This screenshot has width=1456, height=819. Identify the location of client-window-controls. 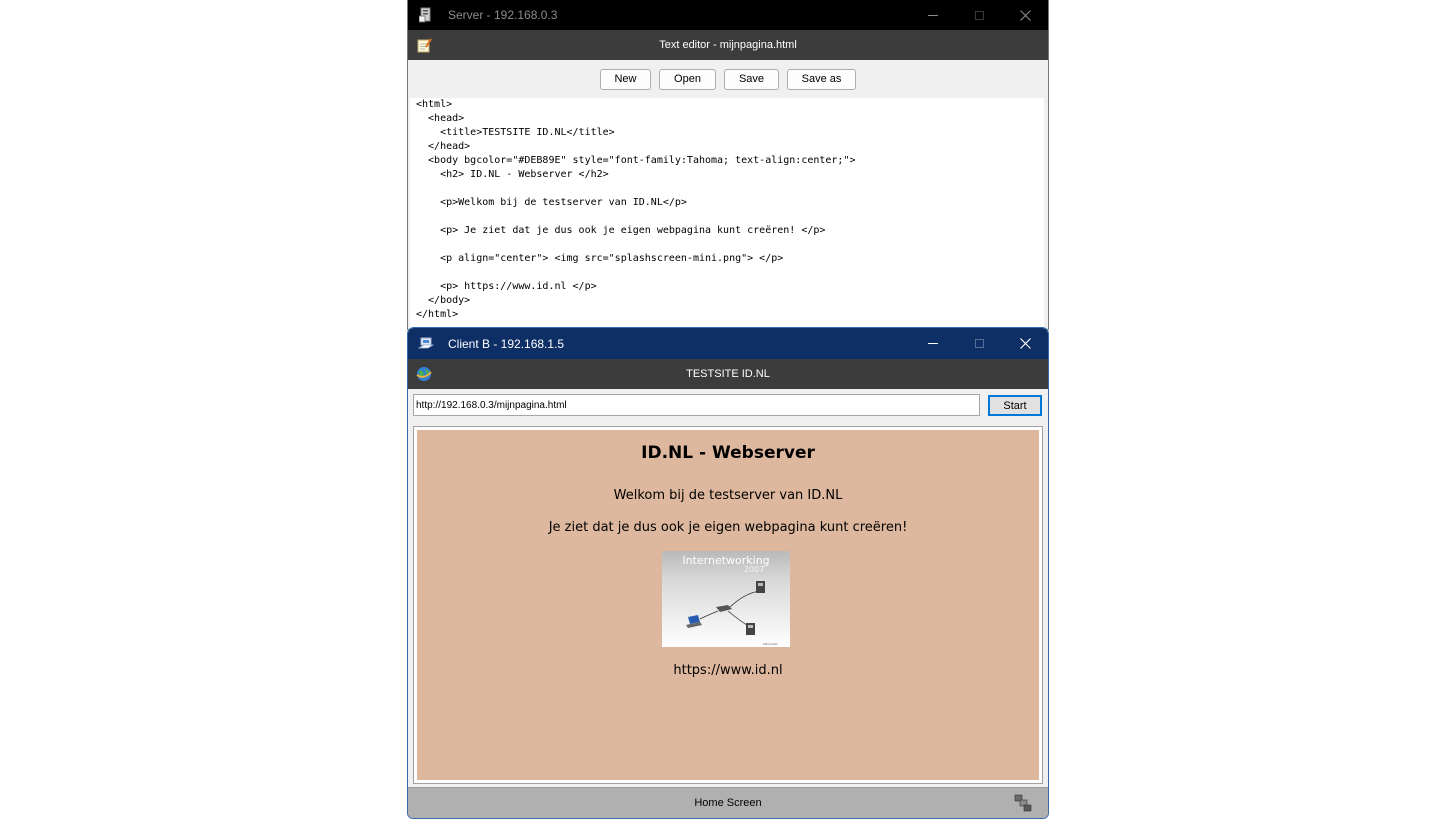
(979, 343).